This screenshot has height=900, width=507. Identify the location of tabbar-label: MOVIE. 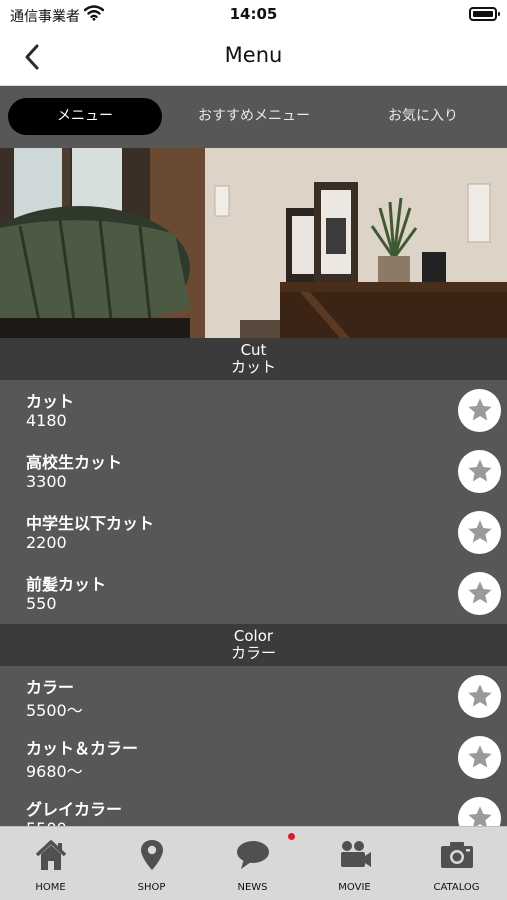
(354, 887).